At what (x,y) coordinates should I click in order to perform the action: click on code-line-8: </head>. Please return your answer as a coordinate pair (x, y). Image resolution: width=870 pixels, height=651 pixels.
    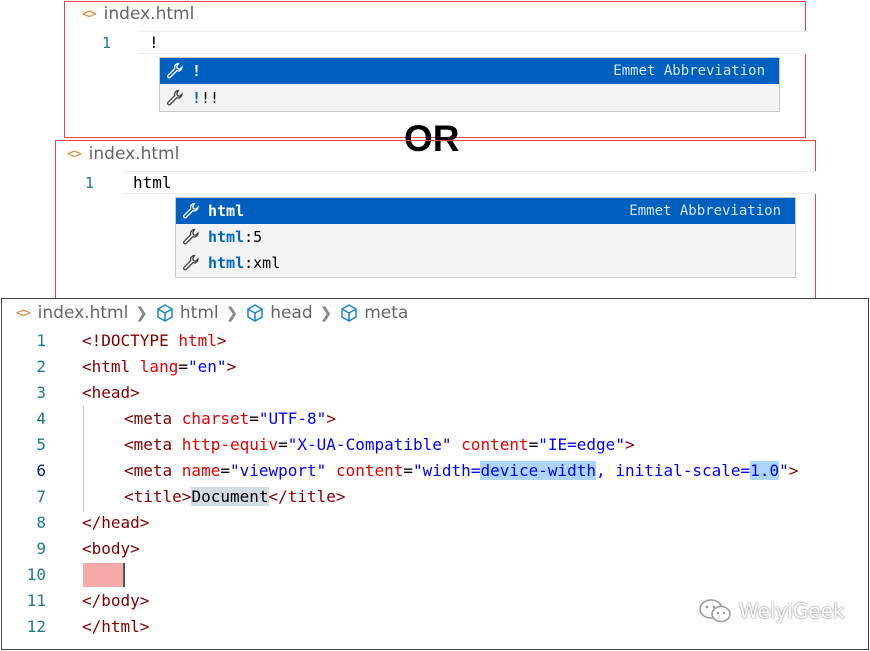
    Looking at the image, I should click on (115, 523).